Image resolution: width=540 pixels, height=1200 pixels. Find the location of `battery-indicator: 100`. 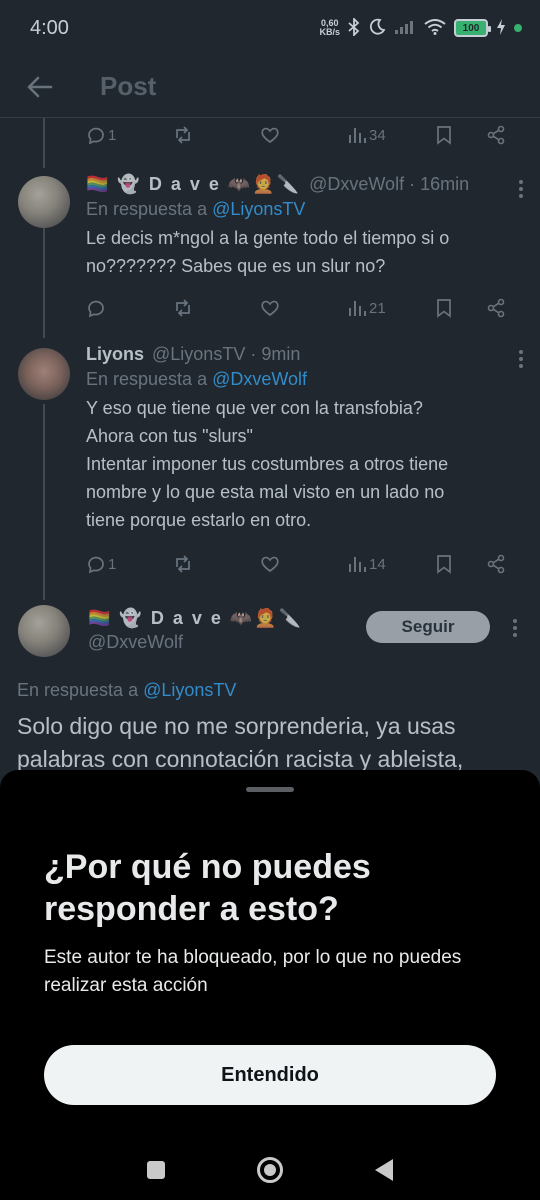

battery-indicator: 100 is located at coordinates (472, 28).